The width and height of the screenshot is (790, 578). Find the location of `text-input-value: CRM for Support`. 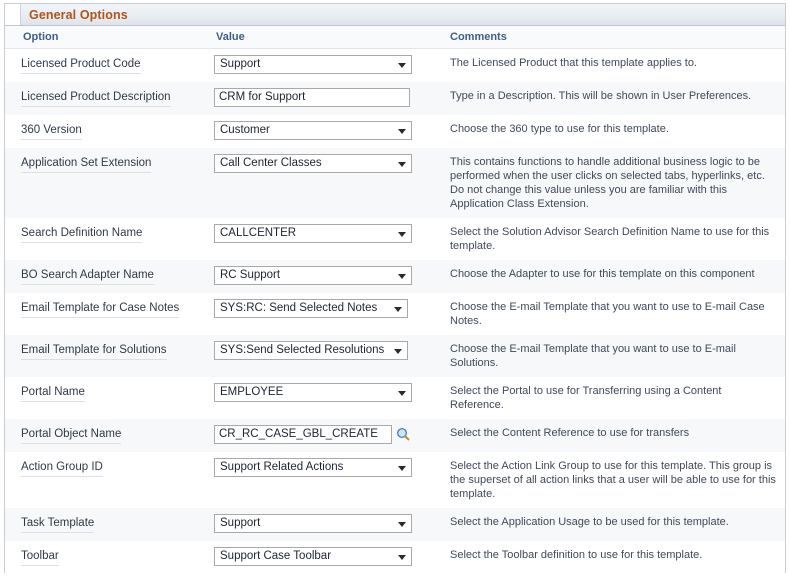

text-input-value: CRM for Support is located at coordinates (262, 97).